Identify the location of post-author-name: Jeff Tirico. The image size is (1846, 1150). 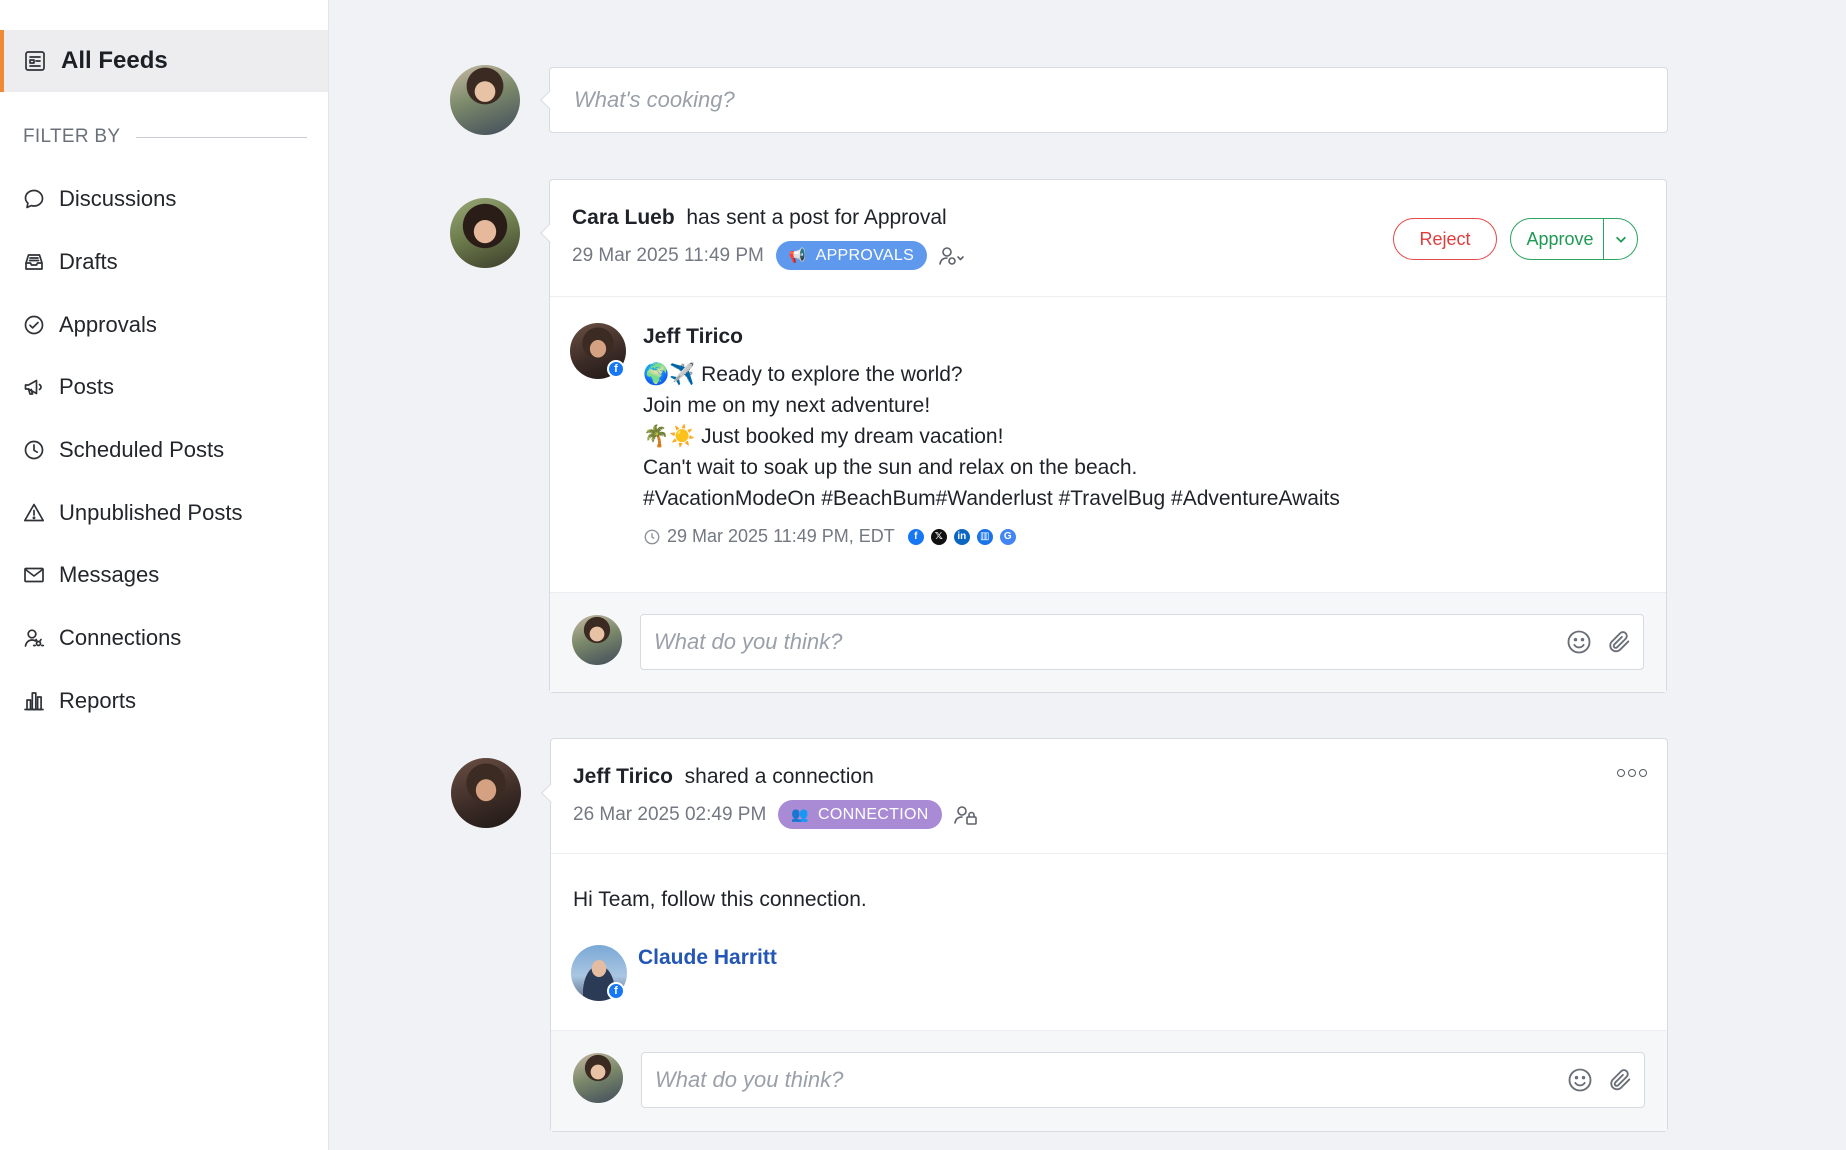
(1143, 337).